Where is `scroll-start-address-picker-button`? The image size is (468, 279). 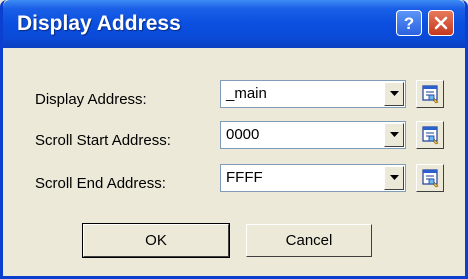 scroll-start-address-picker-button is located at coordinates (430, 135).